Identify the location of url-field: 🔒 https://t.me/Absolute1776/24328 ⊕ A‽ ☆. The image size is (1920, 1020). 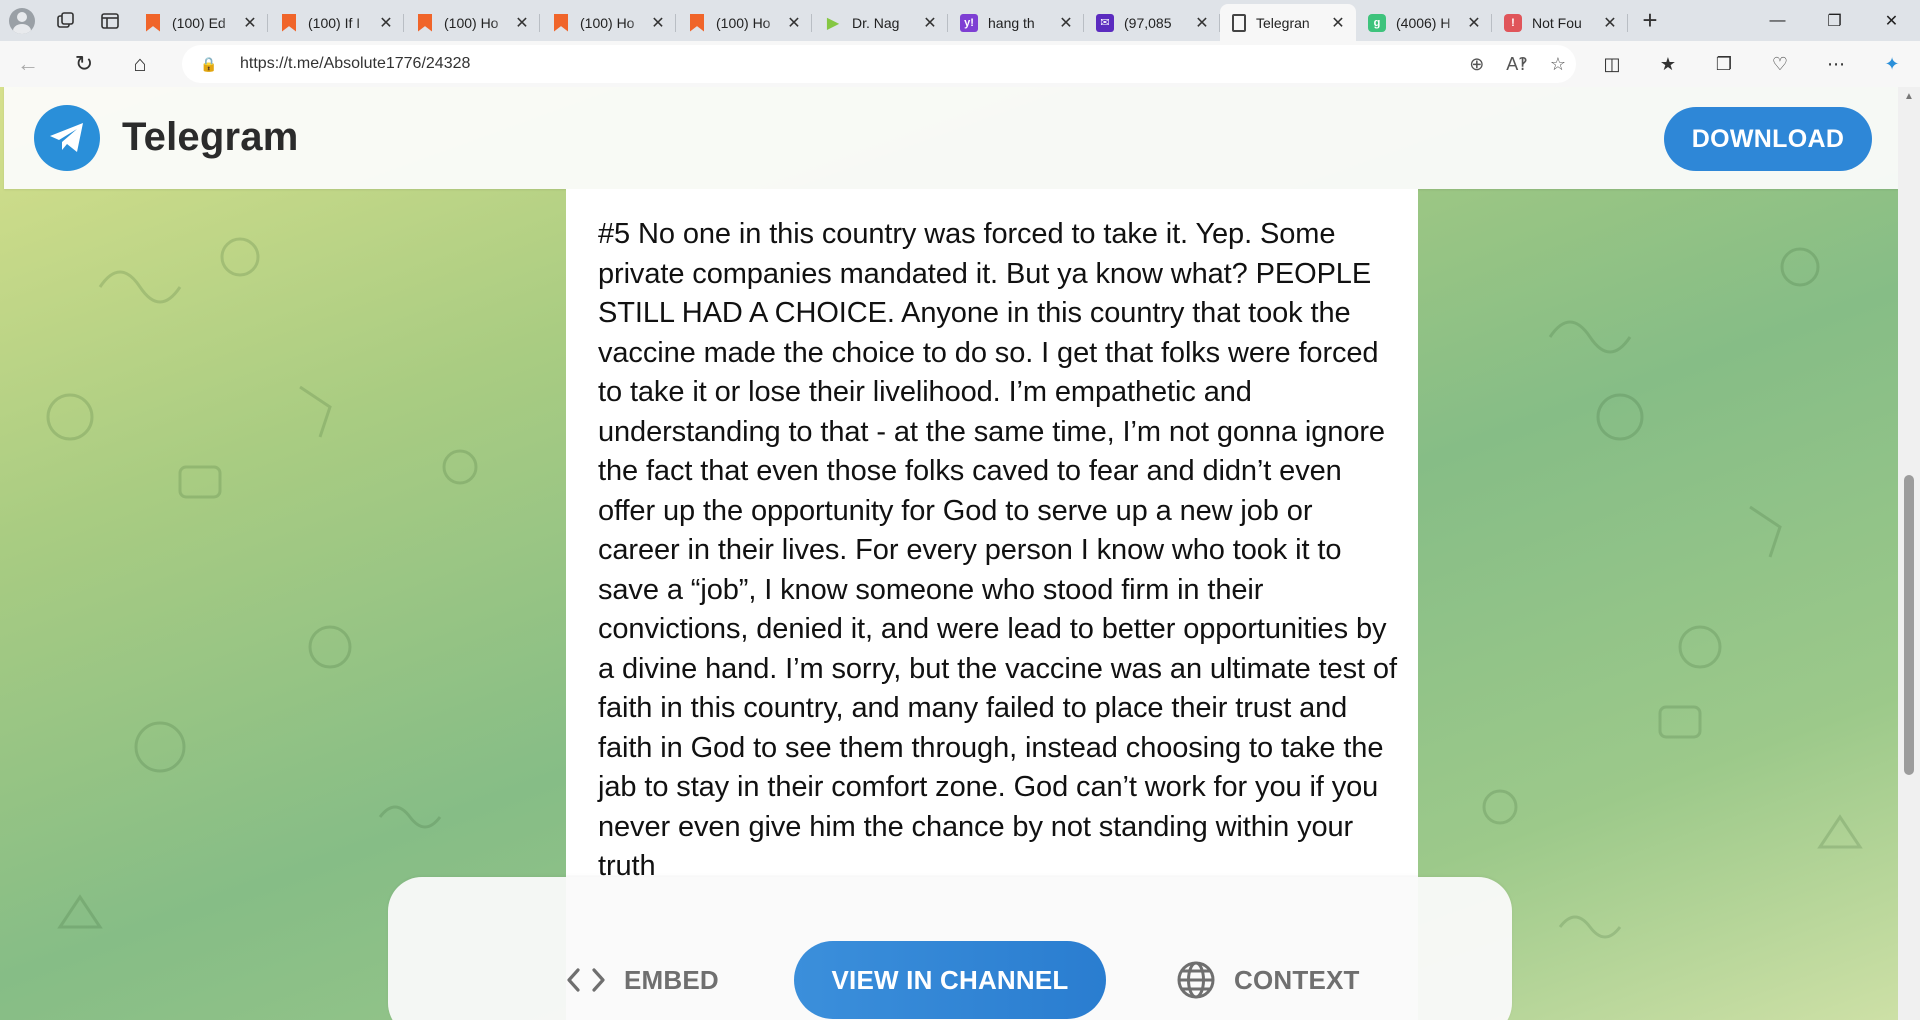
(879, 64).